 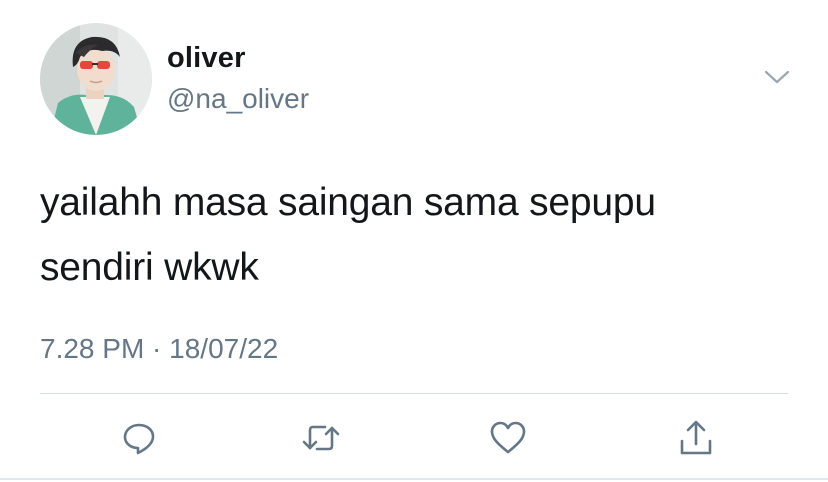 I want to click on avatar, so click(x=96, y=79).